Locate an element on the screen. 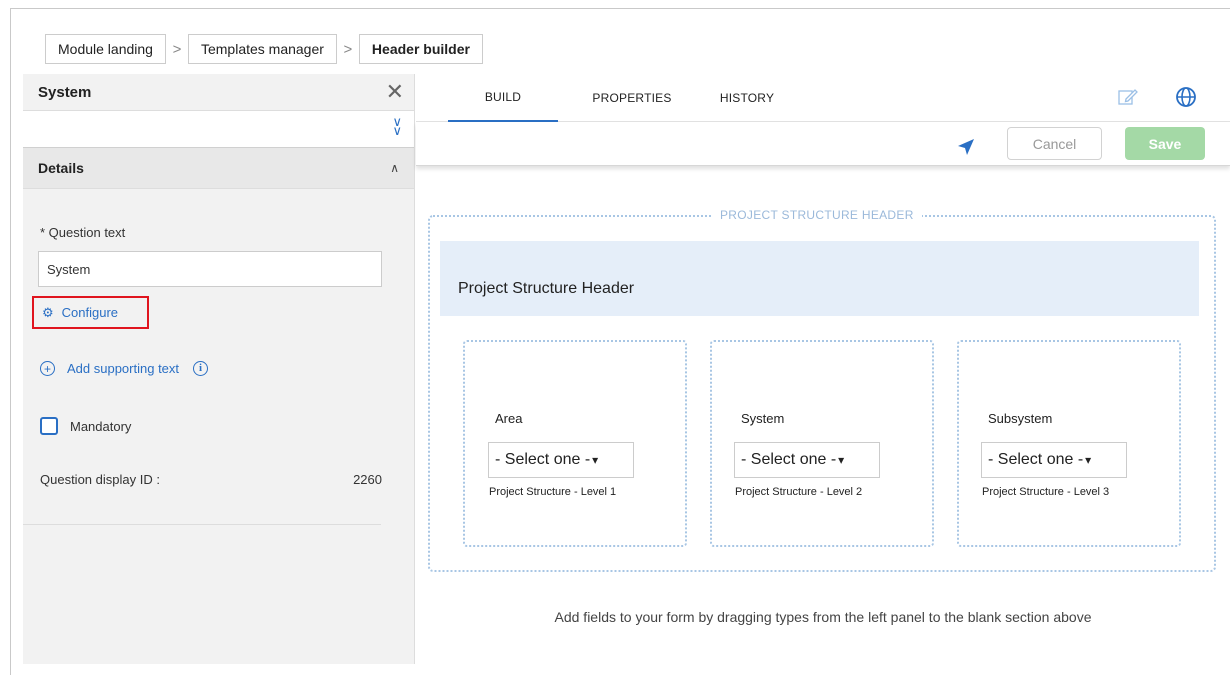 This screenshot has height=675, width=1230. tab-history: HISTORY is located at coordinates (747, 98).